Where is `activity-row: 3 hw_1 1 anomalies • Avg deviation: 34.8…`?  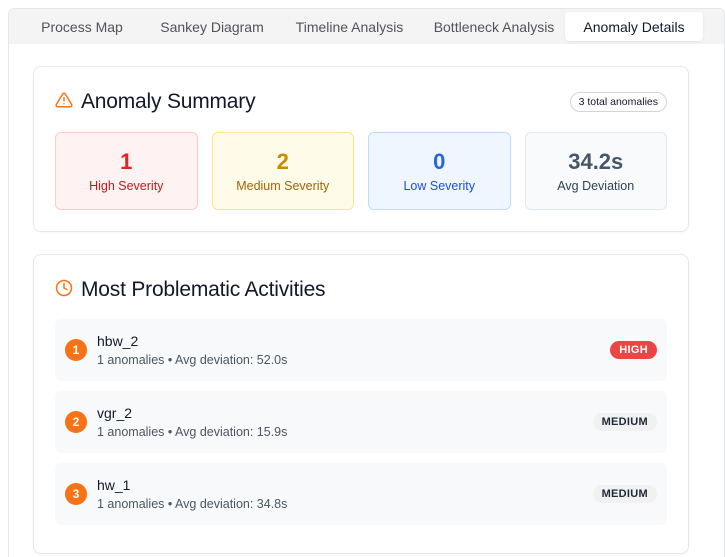
activity-row: 3 hw_1 1 anomalies • Avg deviation: 34.8… is located at coordinates (361, 494).